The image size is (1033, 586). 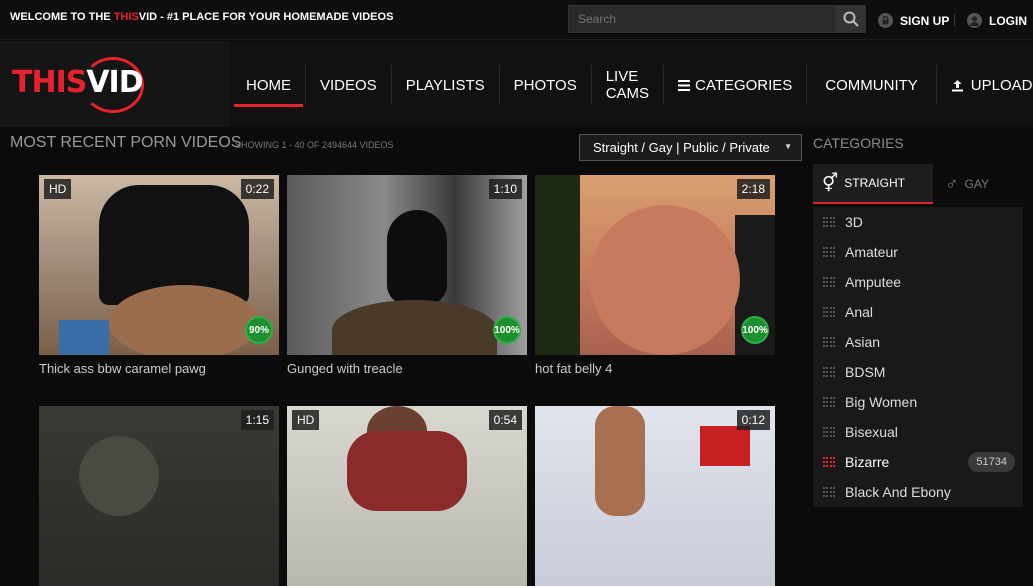 What do you see at coordinates (858, 143) in the screenshot?
I see `sidebar-title: CATEGORIES` at bounding box center [858, 143].